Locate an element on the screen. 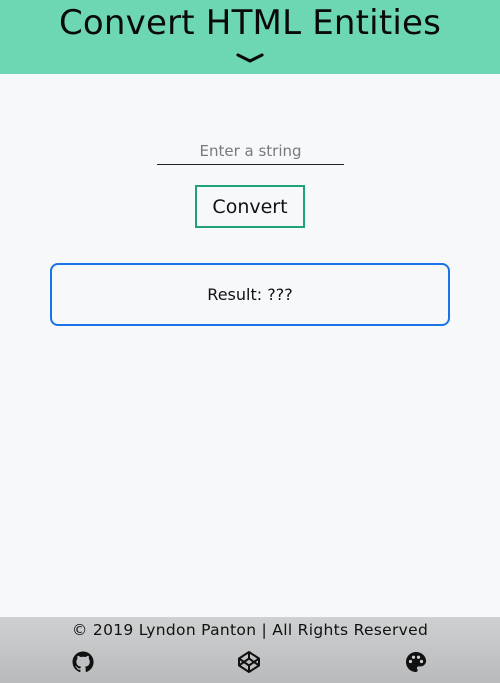 The image size is (500, 683). chevron-down-icon is located at coordinates (250, 59).